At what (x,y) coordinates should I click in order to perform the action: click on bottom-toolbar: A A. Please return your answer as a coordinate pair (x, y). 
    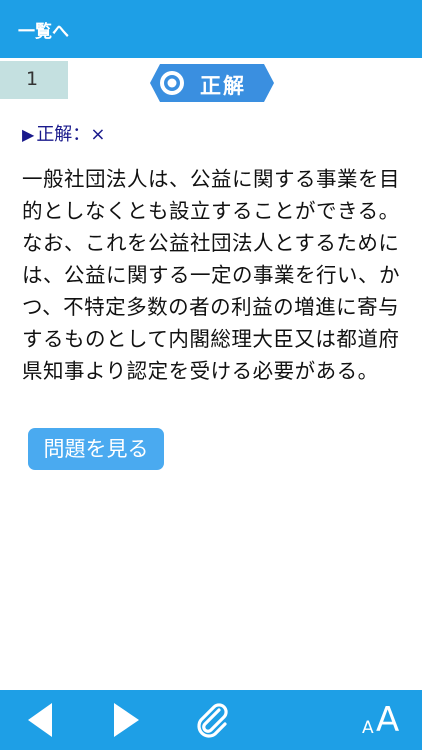
    Looking at the image, I should click on (211, 720).